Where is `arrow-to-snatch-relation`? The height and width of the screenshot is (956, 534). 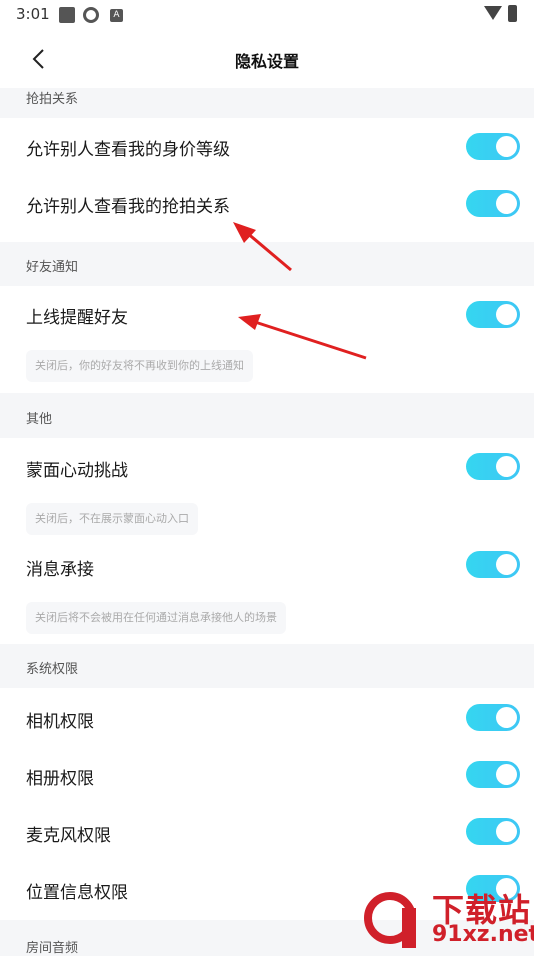 arrow-to-snatch-relation is located at coordinates (262, 247).